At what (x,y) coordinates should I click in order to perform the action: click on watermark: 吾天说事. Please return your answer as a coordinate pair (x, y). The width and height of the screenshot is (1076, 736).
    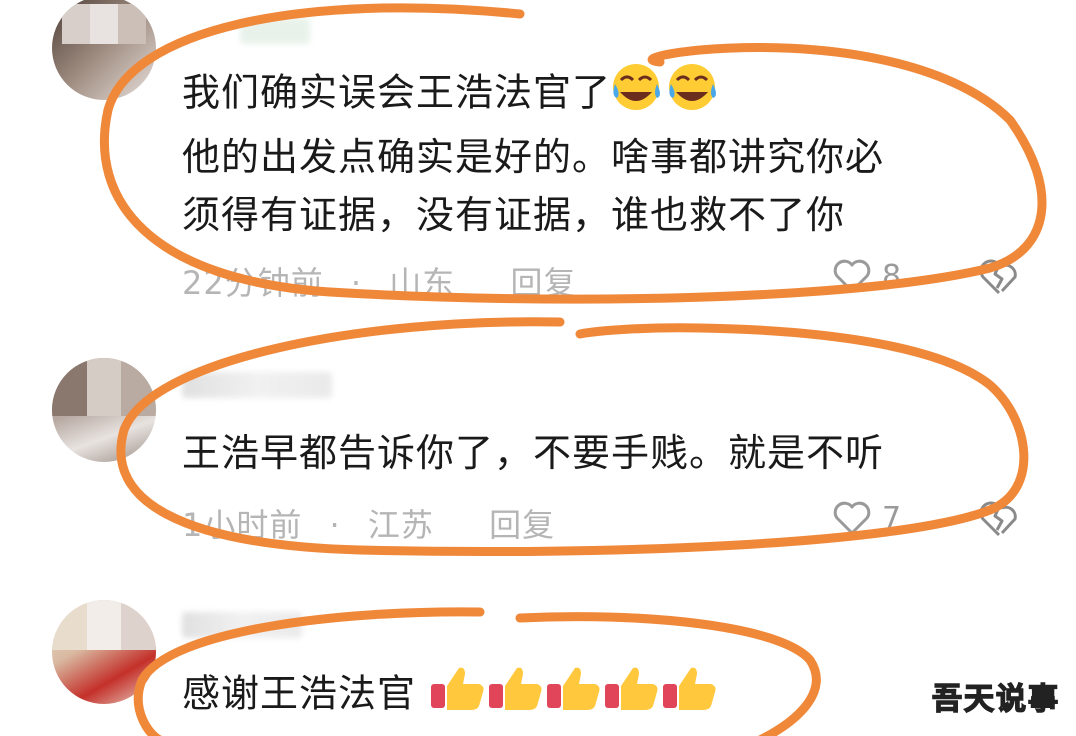
    Looking at the image, I should click on (995, 699).